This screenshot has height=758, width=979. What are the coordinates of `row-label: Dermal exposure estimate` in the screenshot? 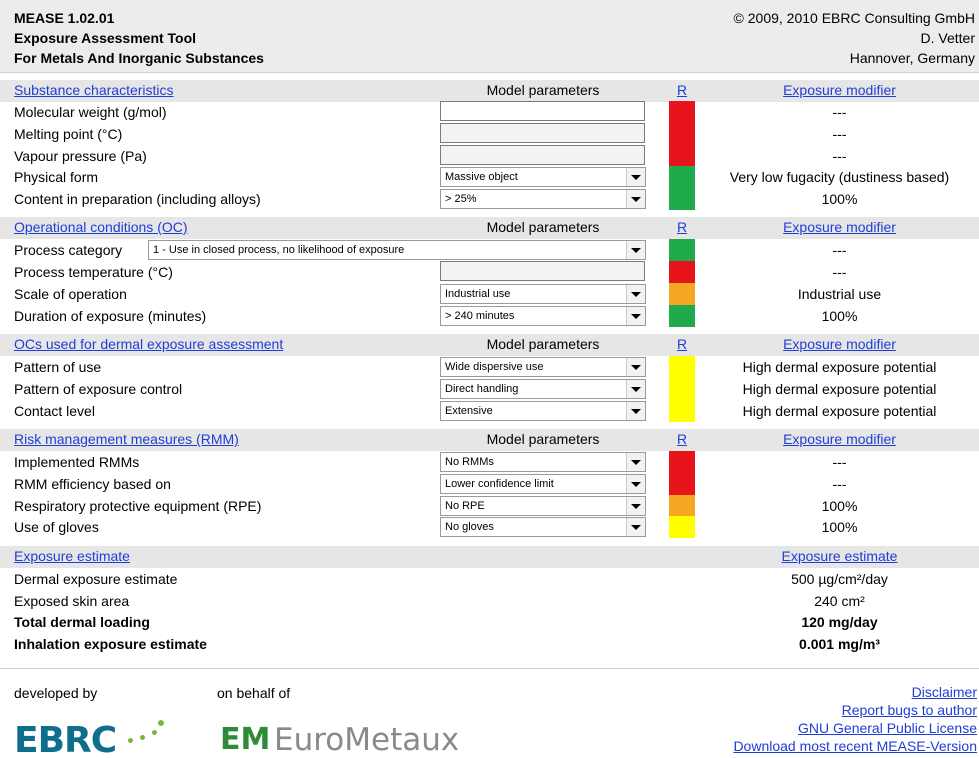 It's located at (96, 579).